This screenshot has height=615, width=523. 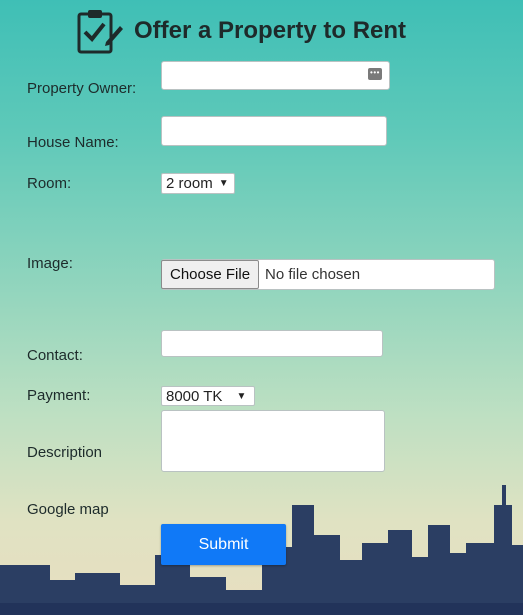 What do you see at coordinates (55, 355) in the screenshot?
I see `contact-label: Contact:` at bounding box center [55, 355].